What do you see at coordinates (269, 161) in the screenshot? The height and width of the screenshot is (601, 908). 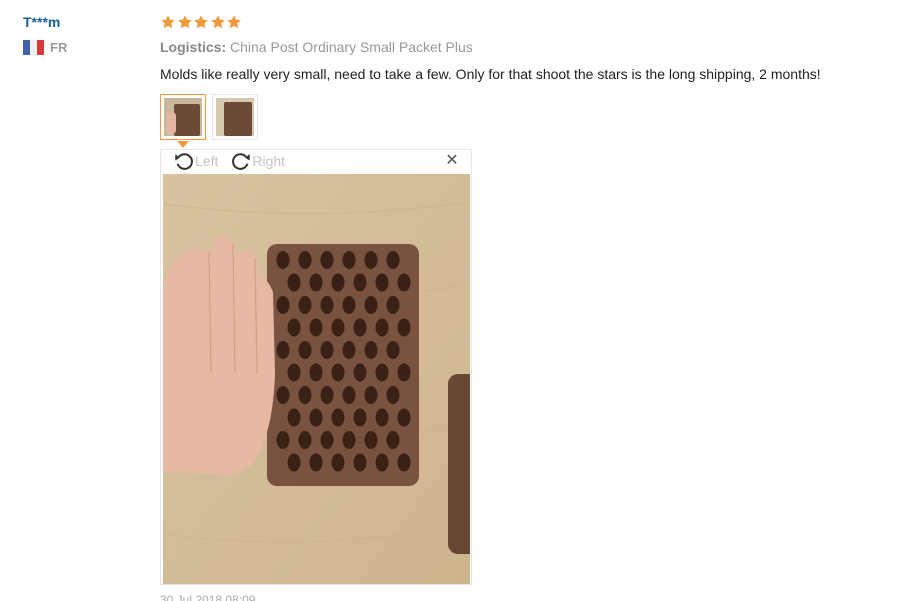 I see `rotate-right-label: Right` at bounding box center [269, 161].